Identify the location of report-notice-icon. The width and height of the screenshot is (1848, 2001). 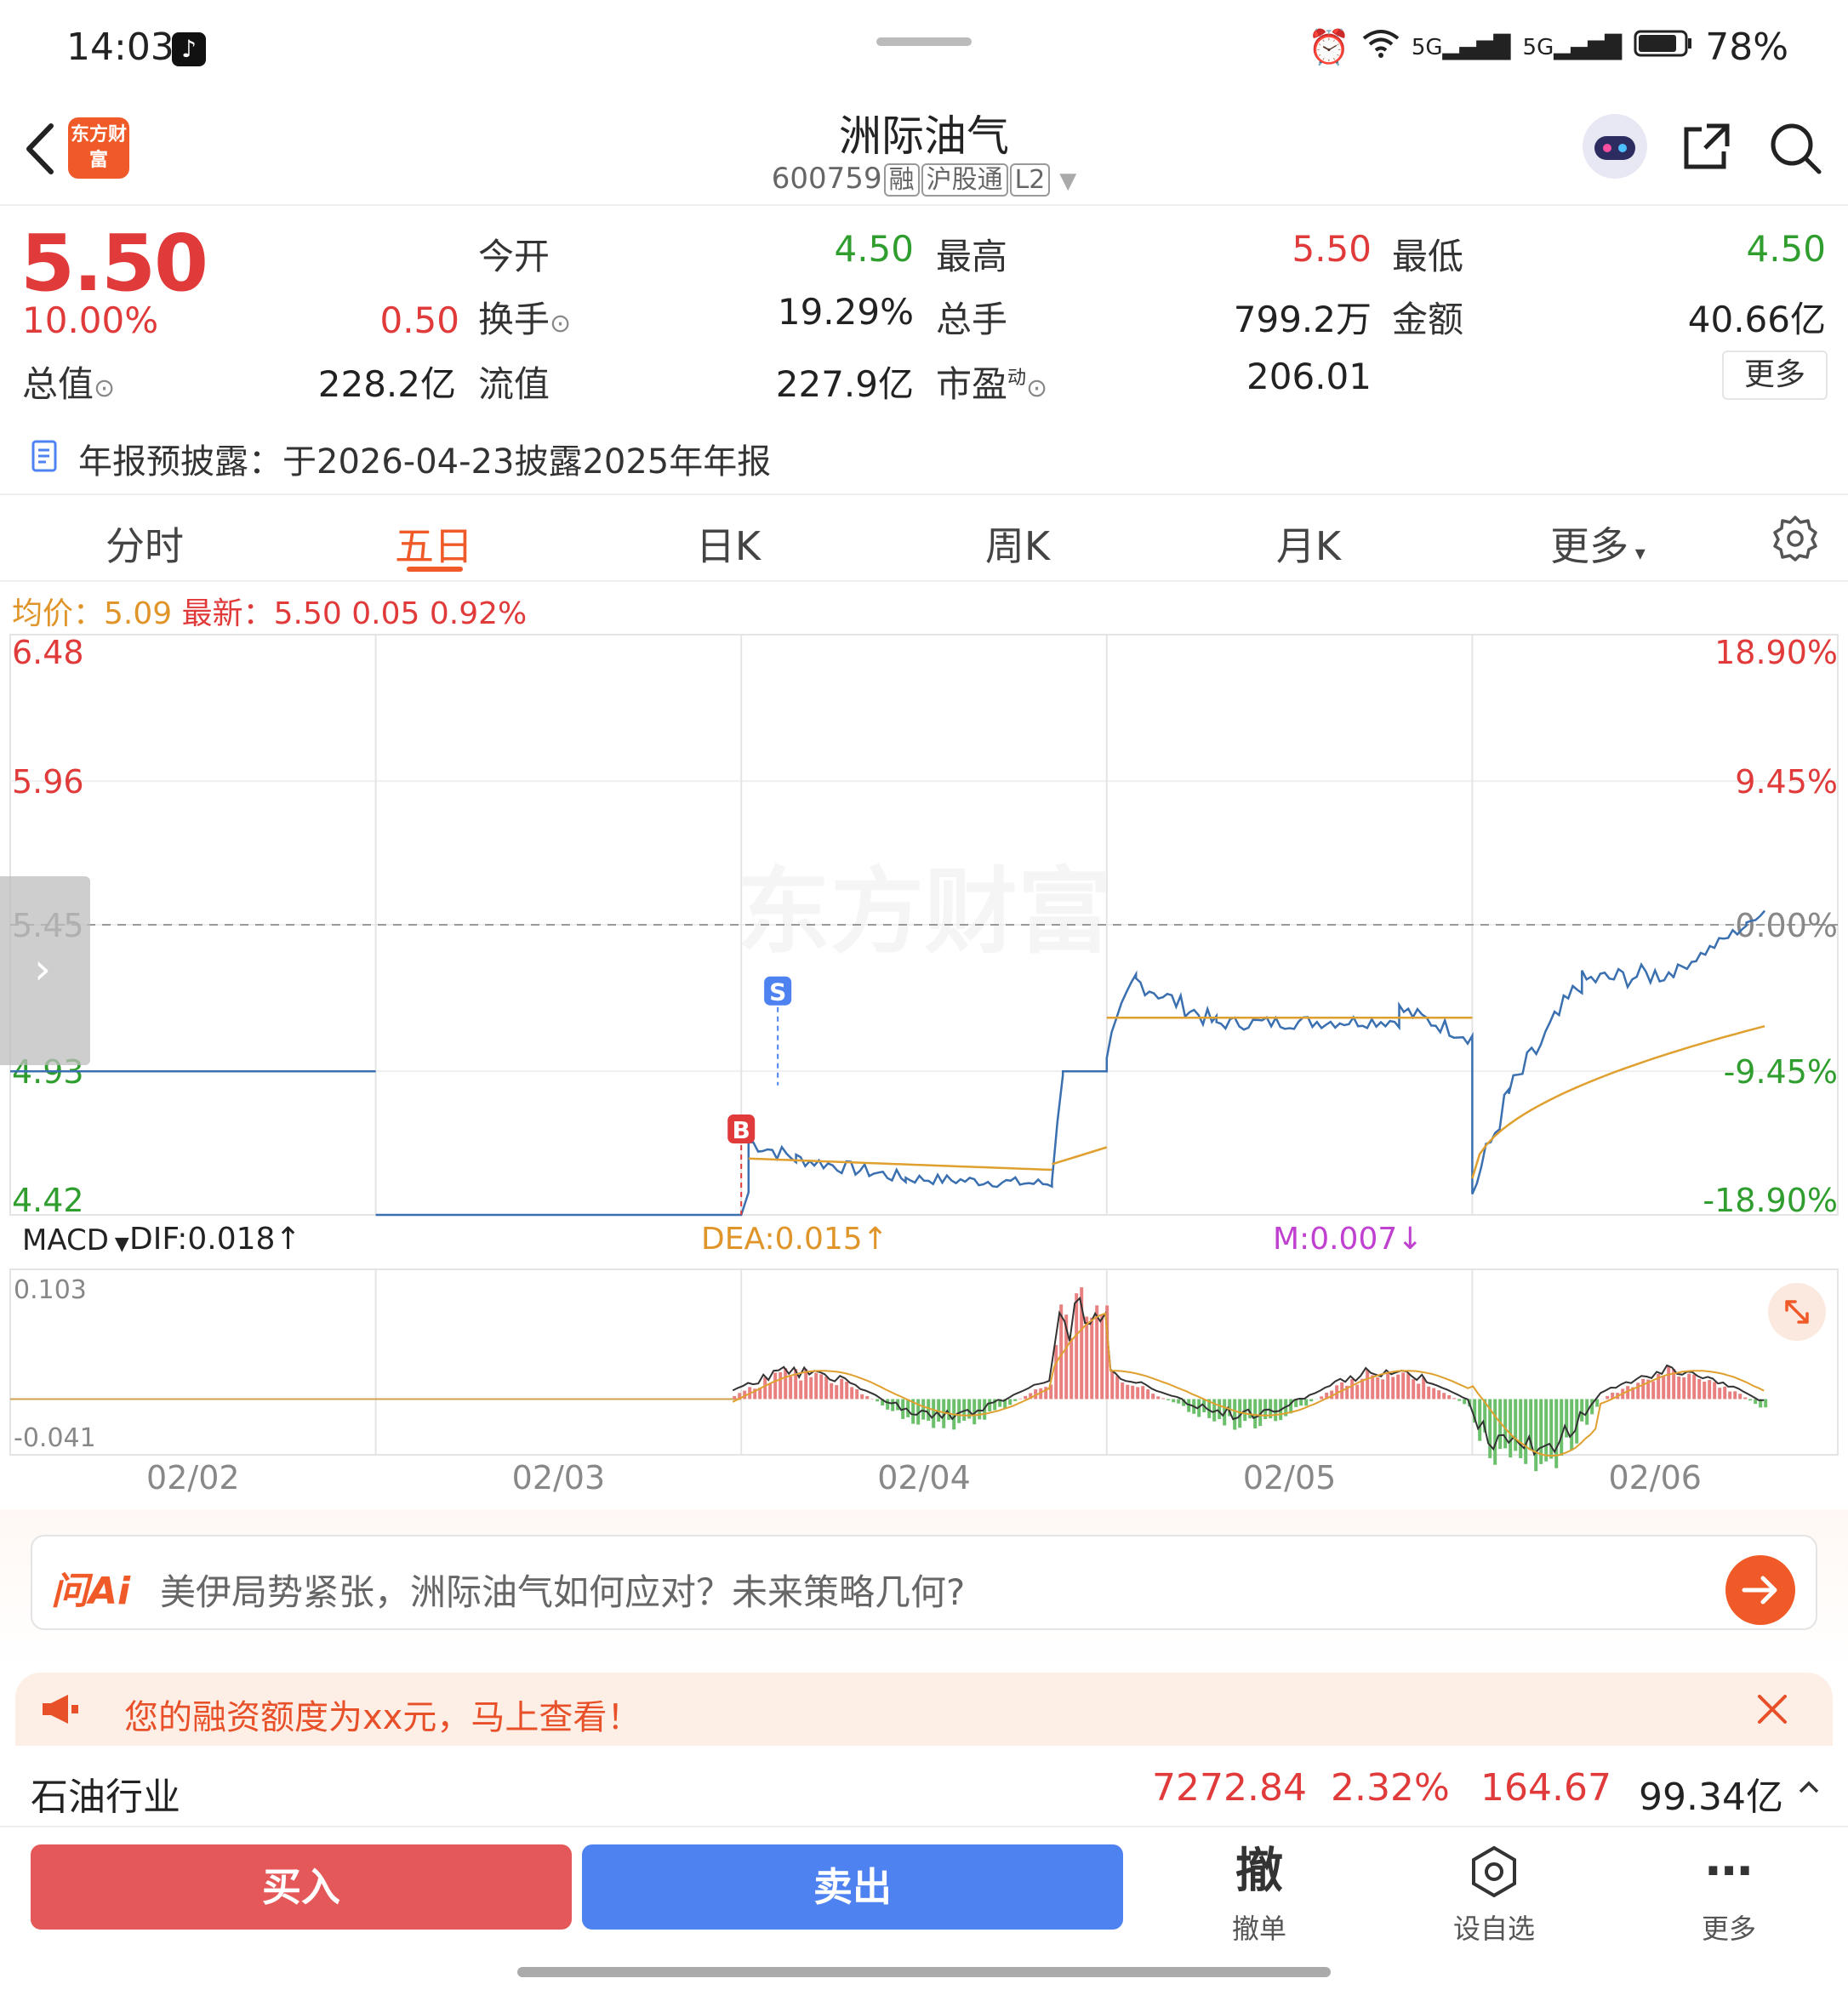
(44, 456).